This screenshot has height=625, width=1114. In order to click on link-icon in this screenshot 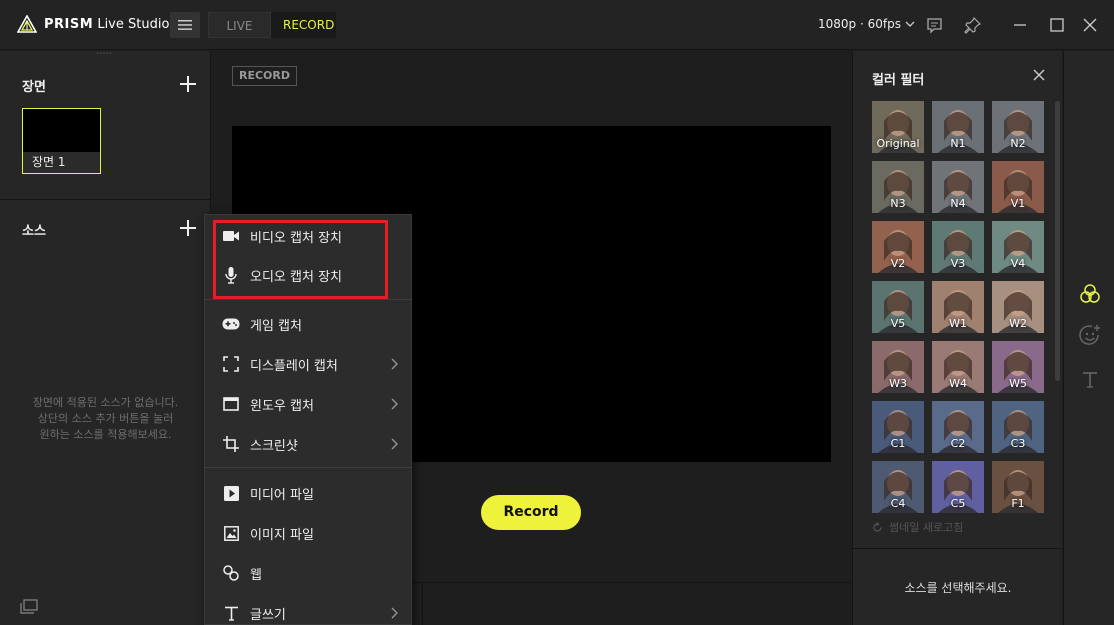, I will do `click(231, 573)`.